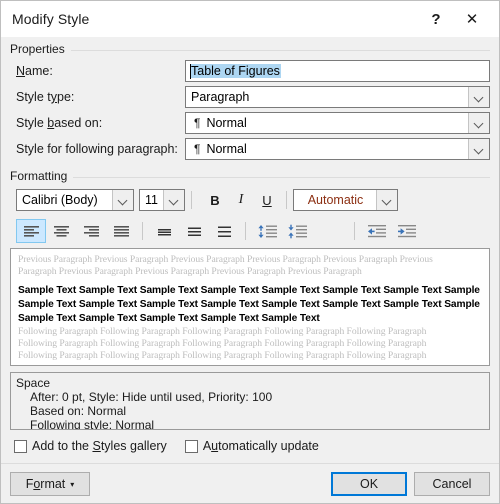 The height and width of the screenshot is (504, 500). Describe the element at coordinates (226, 149) in the screenshot. I see `style-following-value: Normal` at that location.